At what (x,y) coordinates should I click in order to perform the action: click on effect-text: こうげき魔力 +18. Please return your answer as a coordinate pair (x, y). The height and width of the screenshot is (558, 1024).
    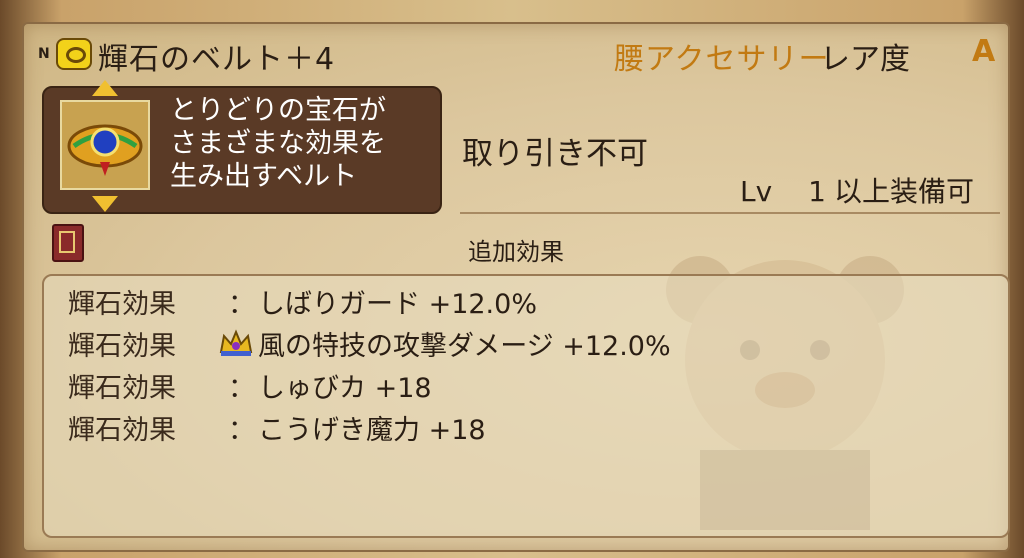
    Looking at the image, I should click on (372, 430).